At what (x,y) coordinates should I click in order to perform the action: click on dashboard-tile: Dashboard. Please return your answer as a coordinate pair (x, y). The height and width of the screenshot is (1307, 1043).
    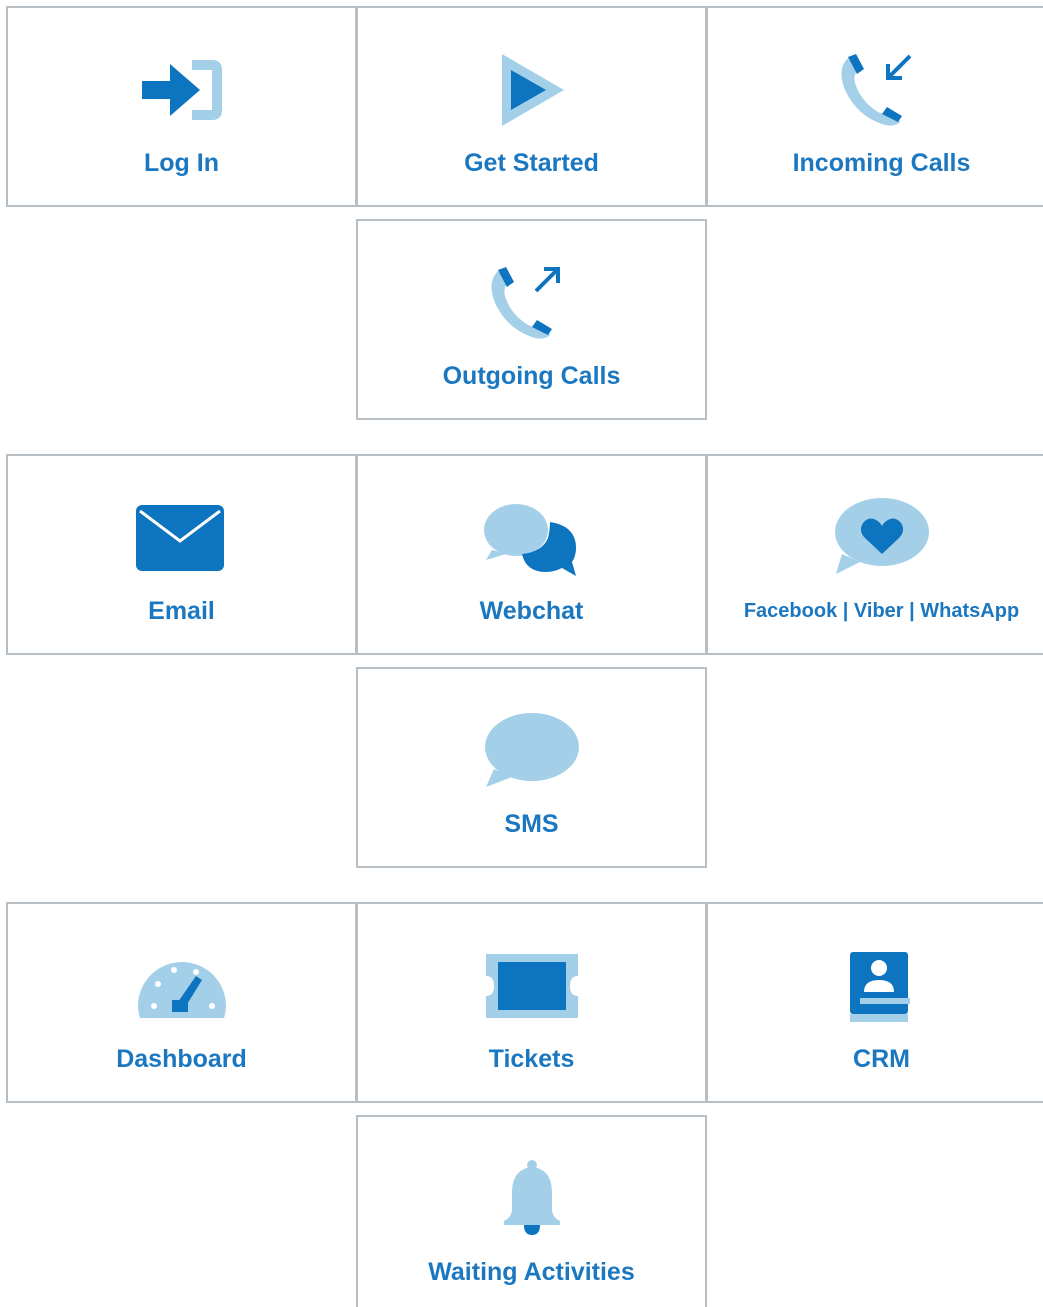
    Looking at the image, I should click on (181, 1002).